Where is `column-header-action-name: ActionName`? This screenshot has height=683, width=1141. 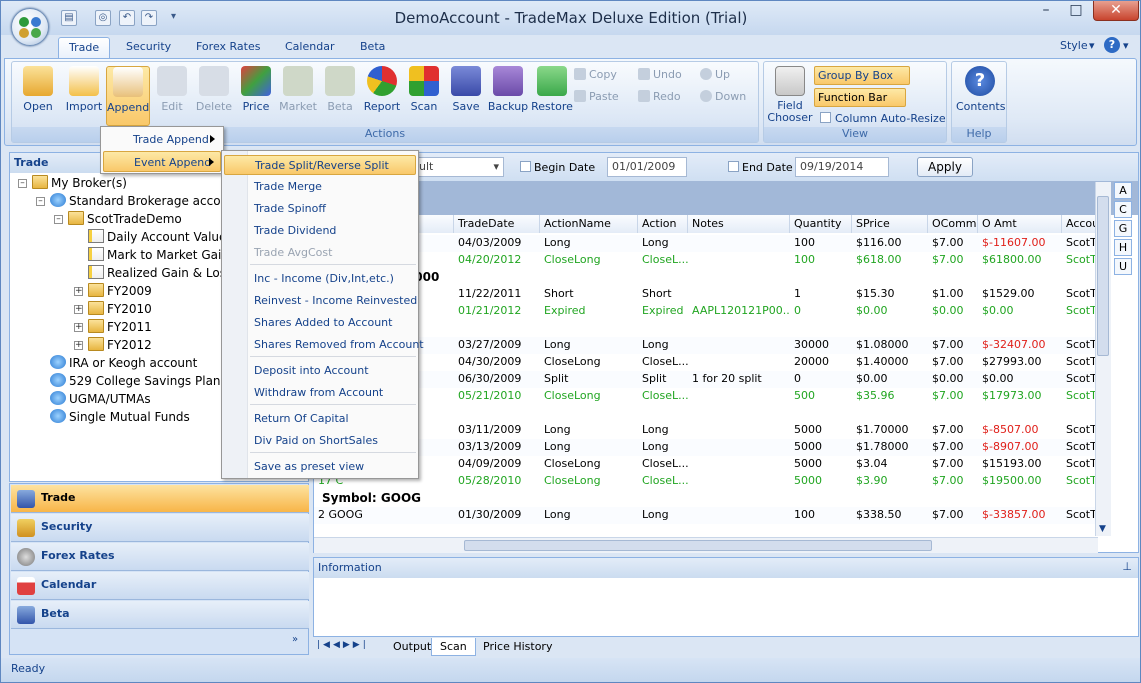
column-header-action-name: ActionName is located at coordinates (589, 224).